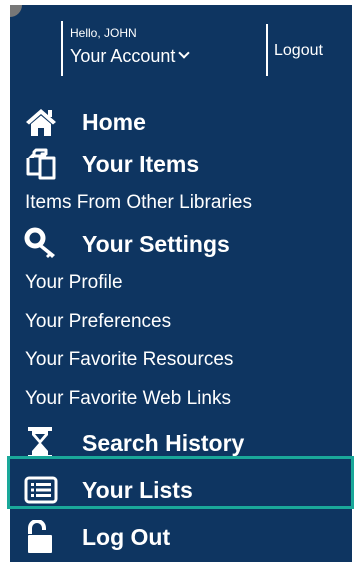 Image resolution: width=356 pixels, height=565 pixels. What do you see at coordinates (41, 443) in the screenshot?
I see `hourglass-icon` at bounding box center [41, 443].